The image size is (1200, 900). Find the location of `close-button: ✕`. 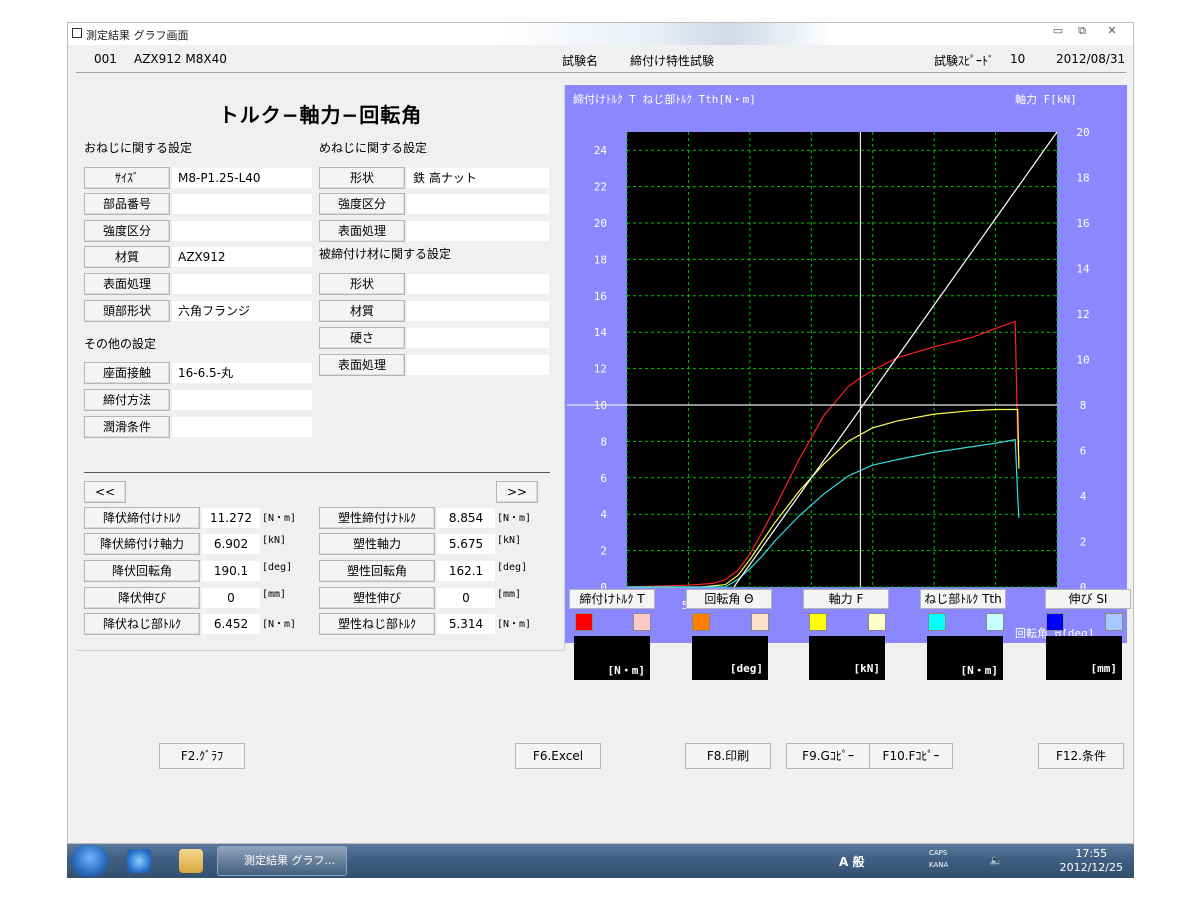

close-button: ✕ is located at coordinates (1112, 32).